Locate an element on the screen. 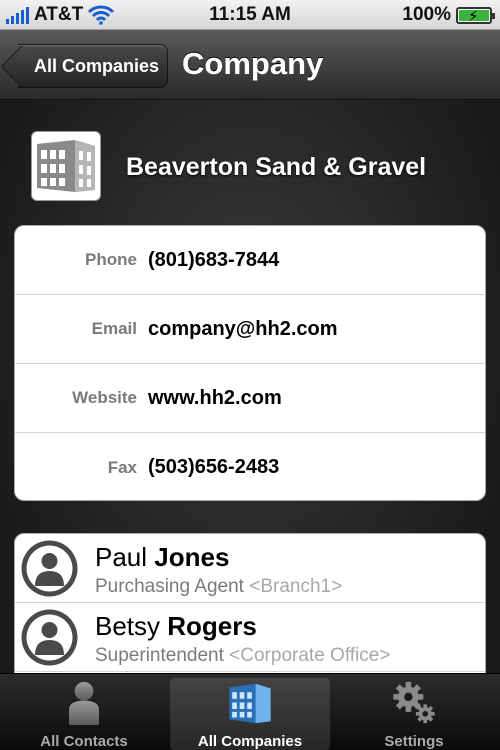 This screenshot has width=500, height=750. contact-row: Paul Jones Purchasing Agent <Branch1> is located at coordinates (250, 568).